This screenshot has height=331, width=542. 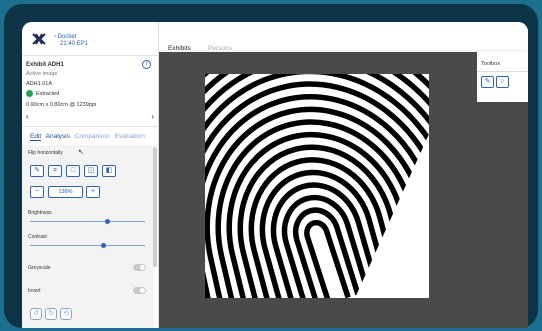 What do you see at coordinates (39, 84) in the screenshot?
I see `image-id: ADH1.01A` at bounding box center [39, 84].